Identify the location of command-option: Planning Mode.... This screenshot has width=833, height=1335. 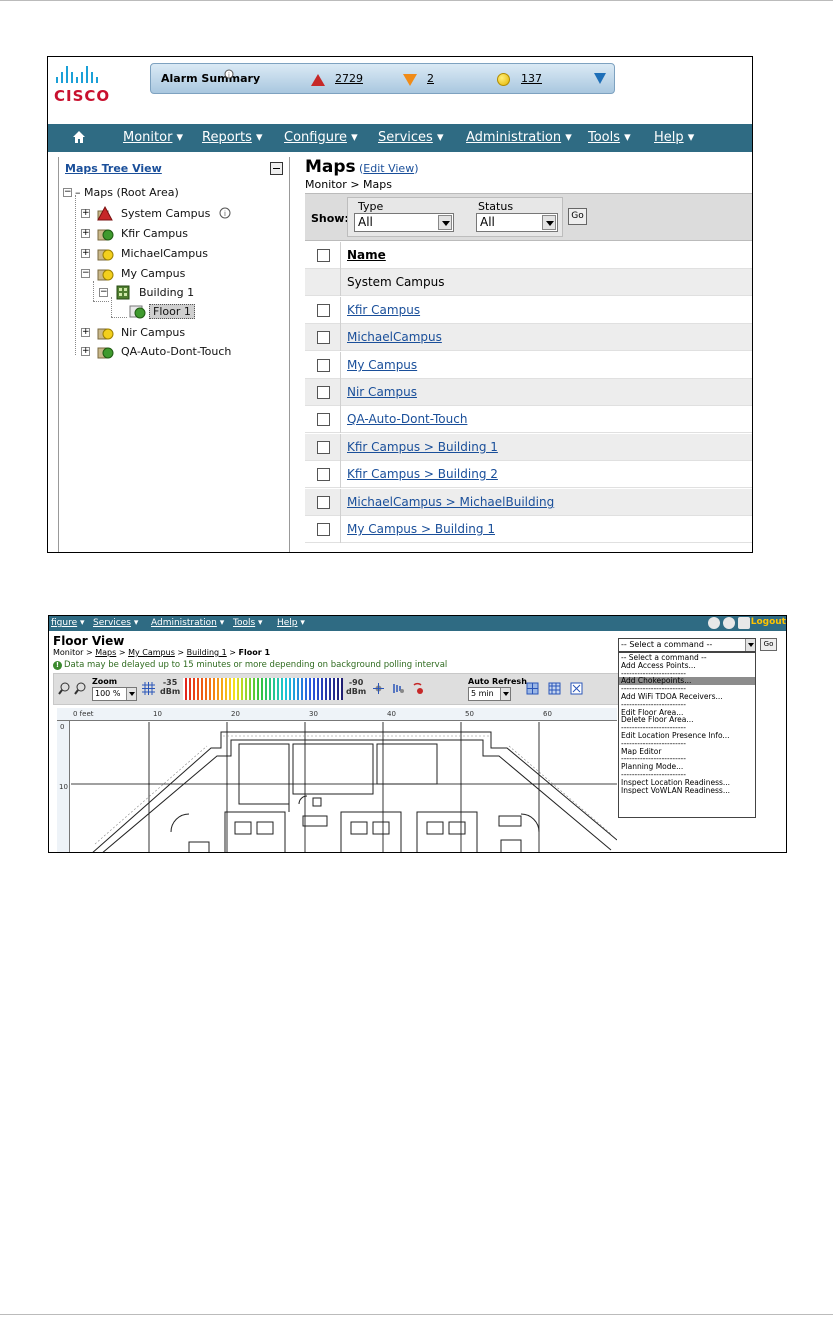
(687, 767).